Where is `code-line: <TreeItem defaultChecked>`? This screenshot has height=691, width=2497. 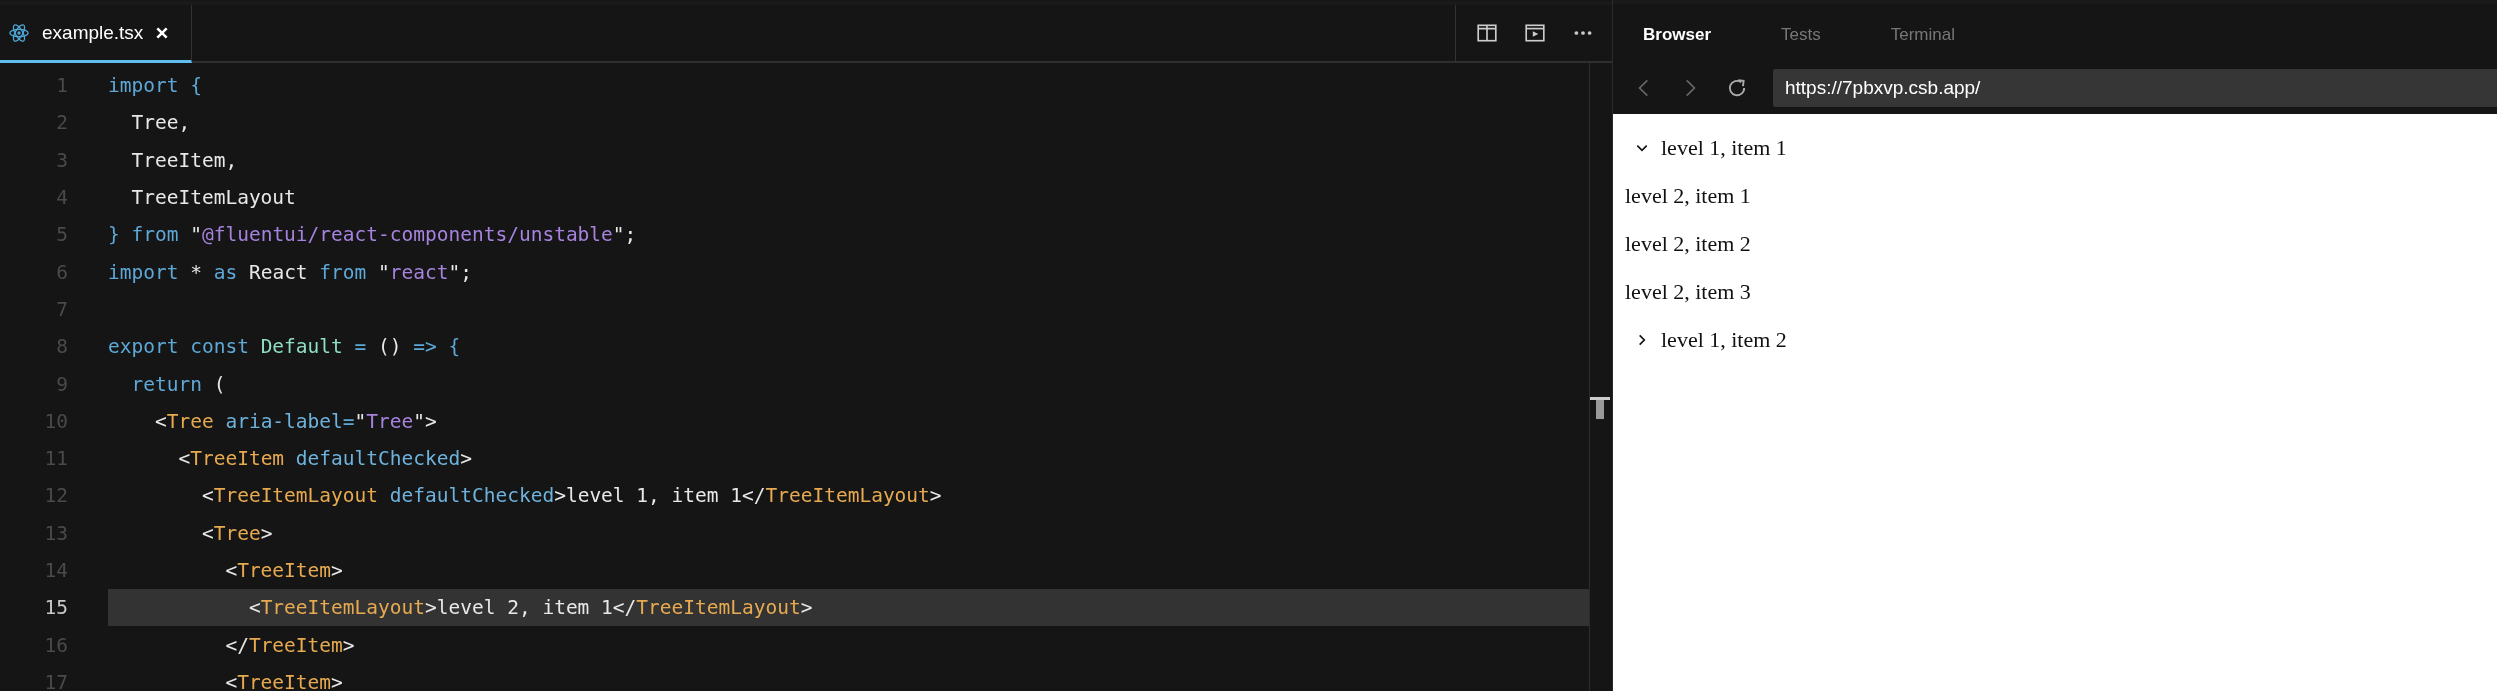
code-line: <TreeItem defaultChecked> is located at coordinates (324, 459).